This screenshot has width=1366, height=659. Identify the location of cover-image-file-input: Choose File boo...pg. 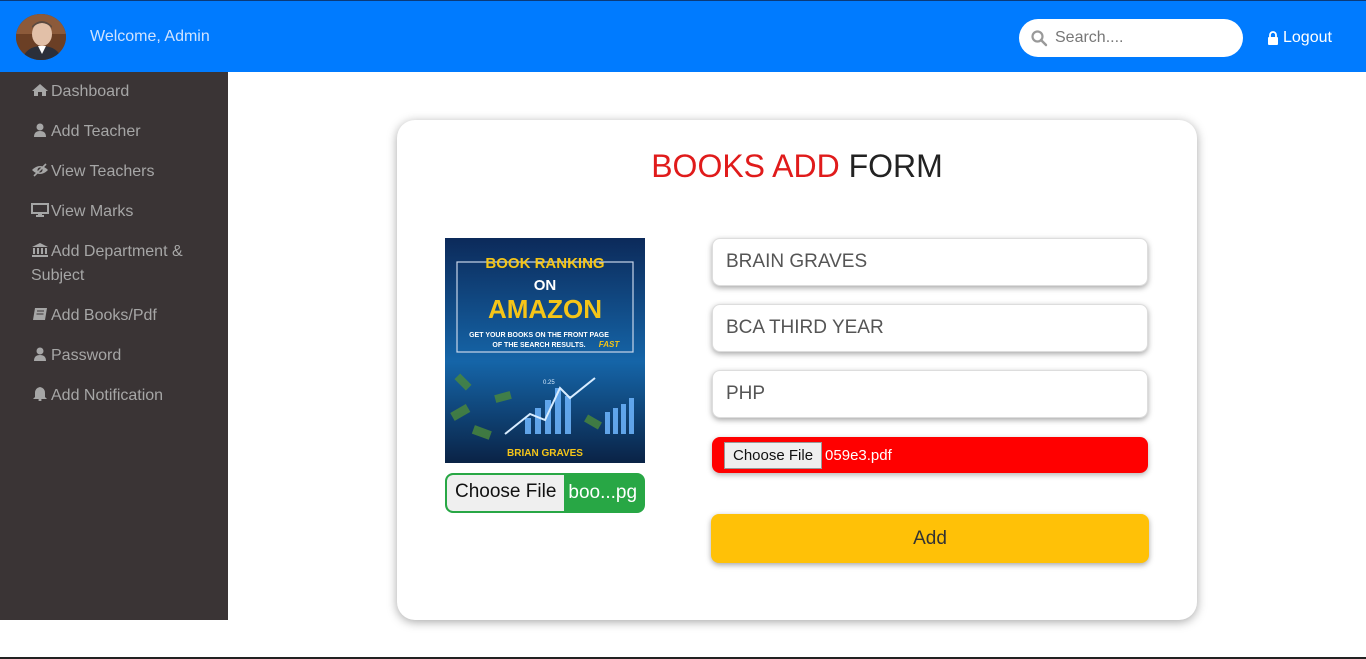
(545, 493).